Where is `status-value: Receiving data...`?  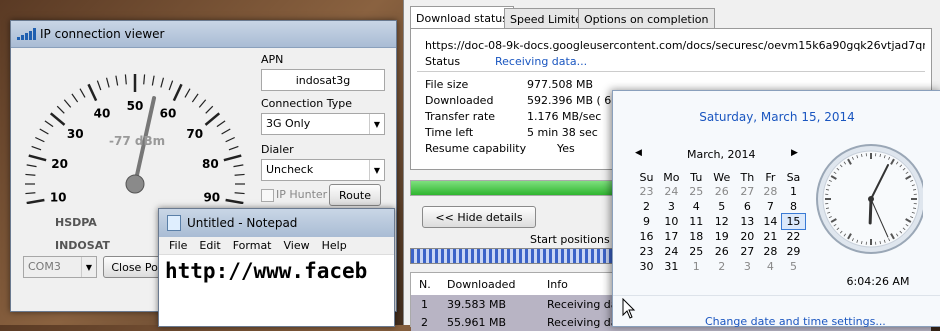 status-value: Receiving data... is located at coordinates (541, 61).